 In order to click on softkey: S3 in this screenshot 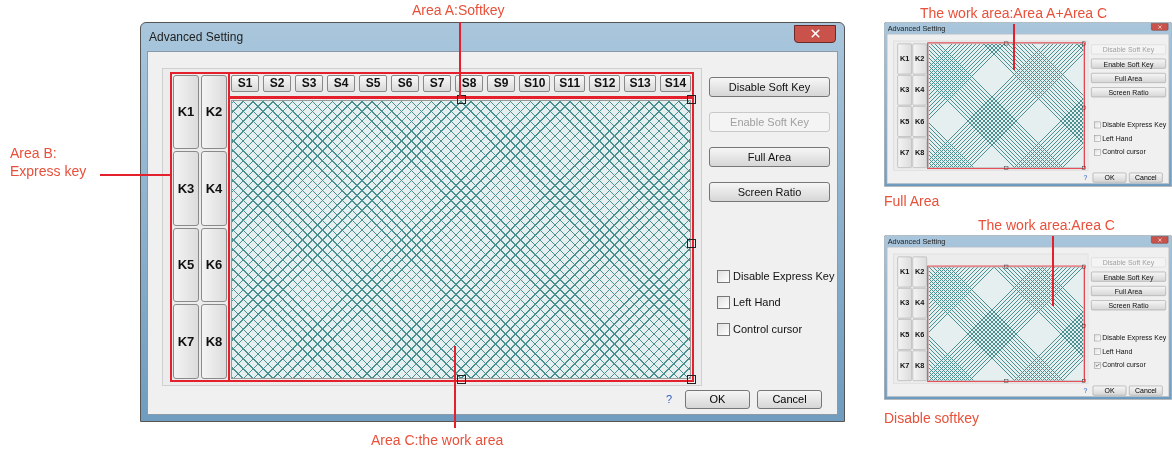, I will do `click(309, 83)`.